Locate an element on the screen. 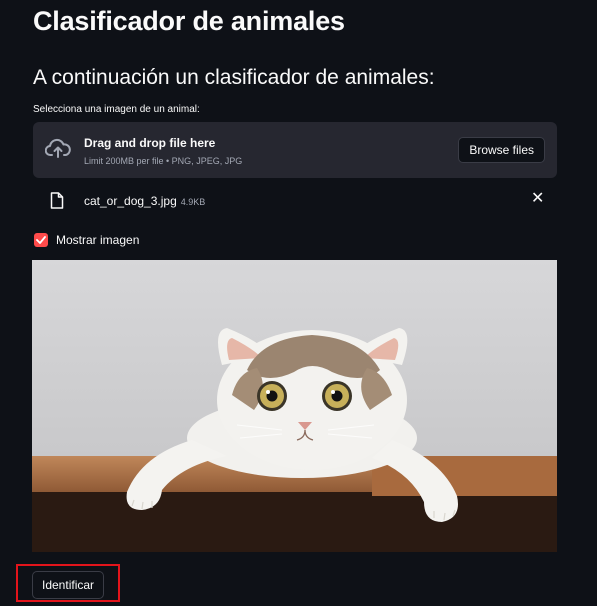 The height and width of the screenshot is (606, 597). cloud-upload-icon is located at coordinates (57, 148).